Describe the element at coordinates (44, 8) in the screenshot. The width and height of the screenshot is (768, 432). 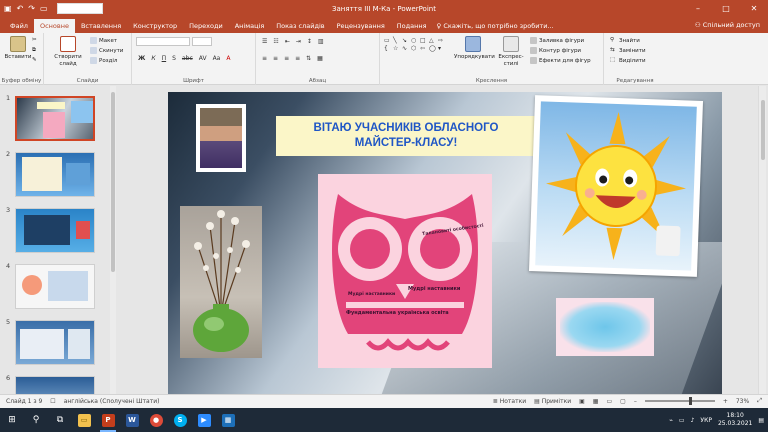
I see `present-icon: ▭` at that location.